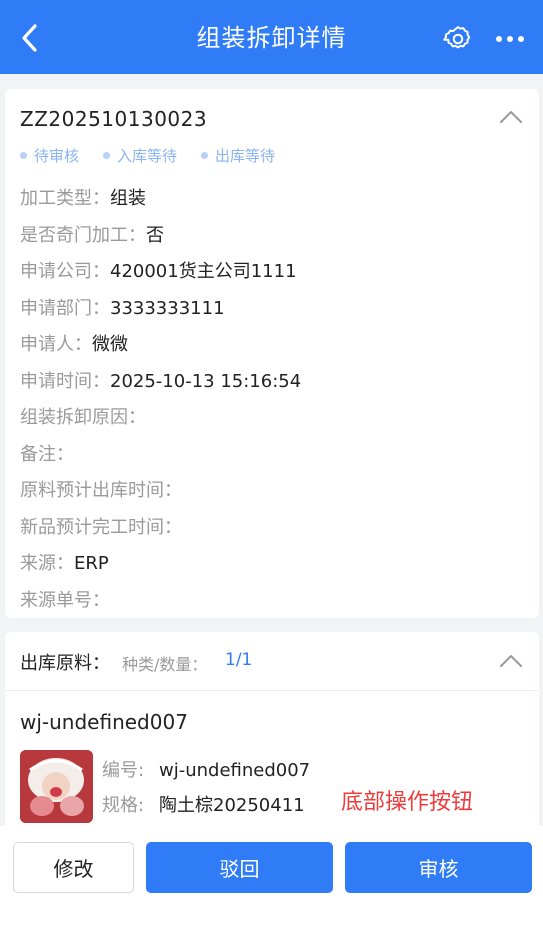 The height and width of the screenshot is (939, 543). Describe the element at coordinates (407, 802) in the screenshot. I see `annotation-text: 底部操作按钮` at that location.